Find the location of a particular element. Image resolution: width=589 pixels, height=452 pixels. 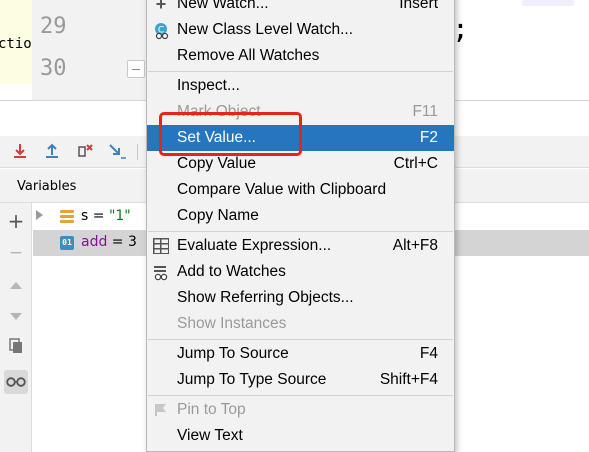

watches-icon is located at coordinates (161, 272).